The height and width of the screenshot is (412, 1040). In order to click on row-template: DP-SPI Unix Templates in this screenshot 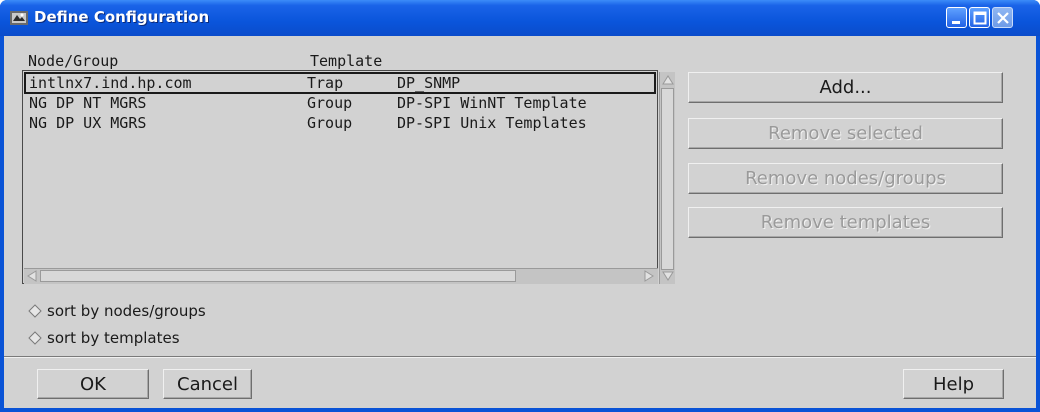, I will do `click(492, 123)`.